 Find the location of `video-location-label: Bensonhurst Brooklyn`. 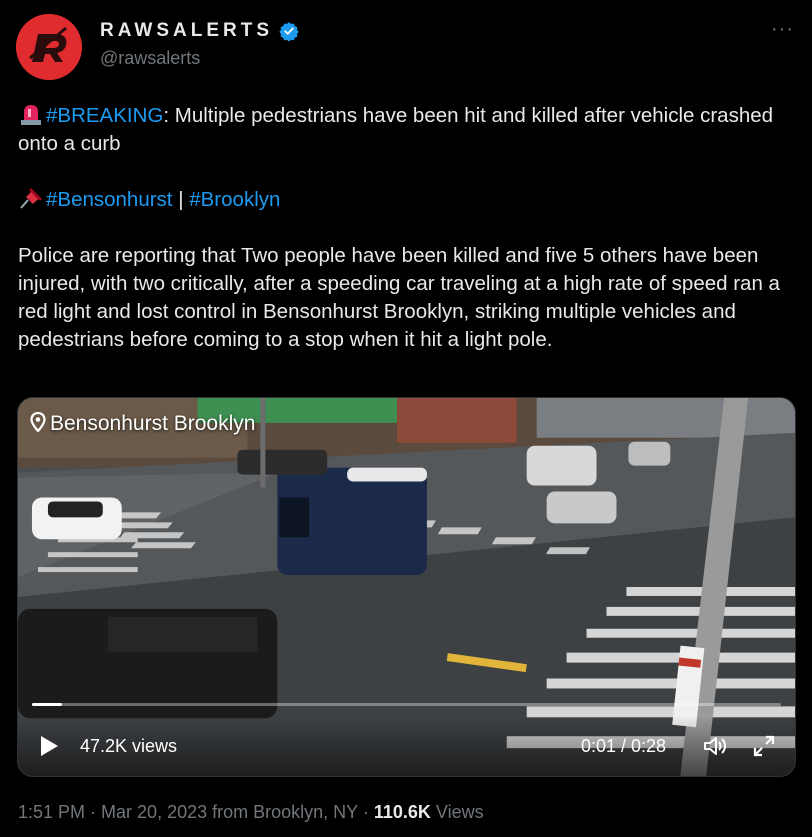

video-location-label: Bensonhurst Brooklyn is located at coordinates (142, 424).